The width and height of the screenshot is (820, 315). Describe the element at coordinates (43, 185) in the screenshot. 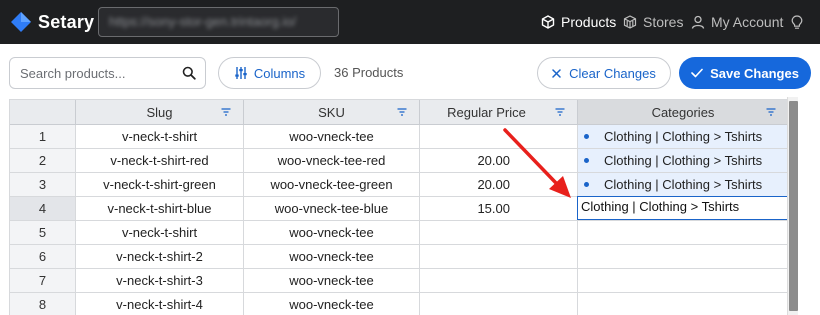

I see `row-number: 3` at that location.